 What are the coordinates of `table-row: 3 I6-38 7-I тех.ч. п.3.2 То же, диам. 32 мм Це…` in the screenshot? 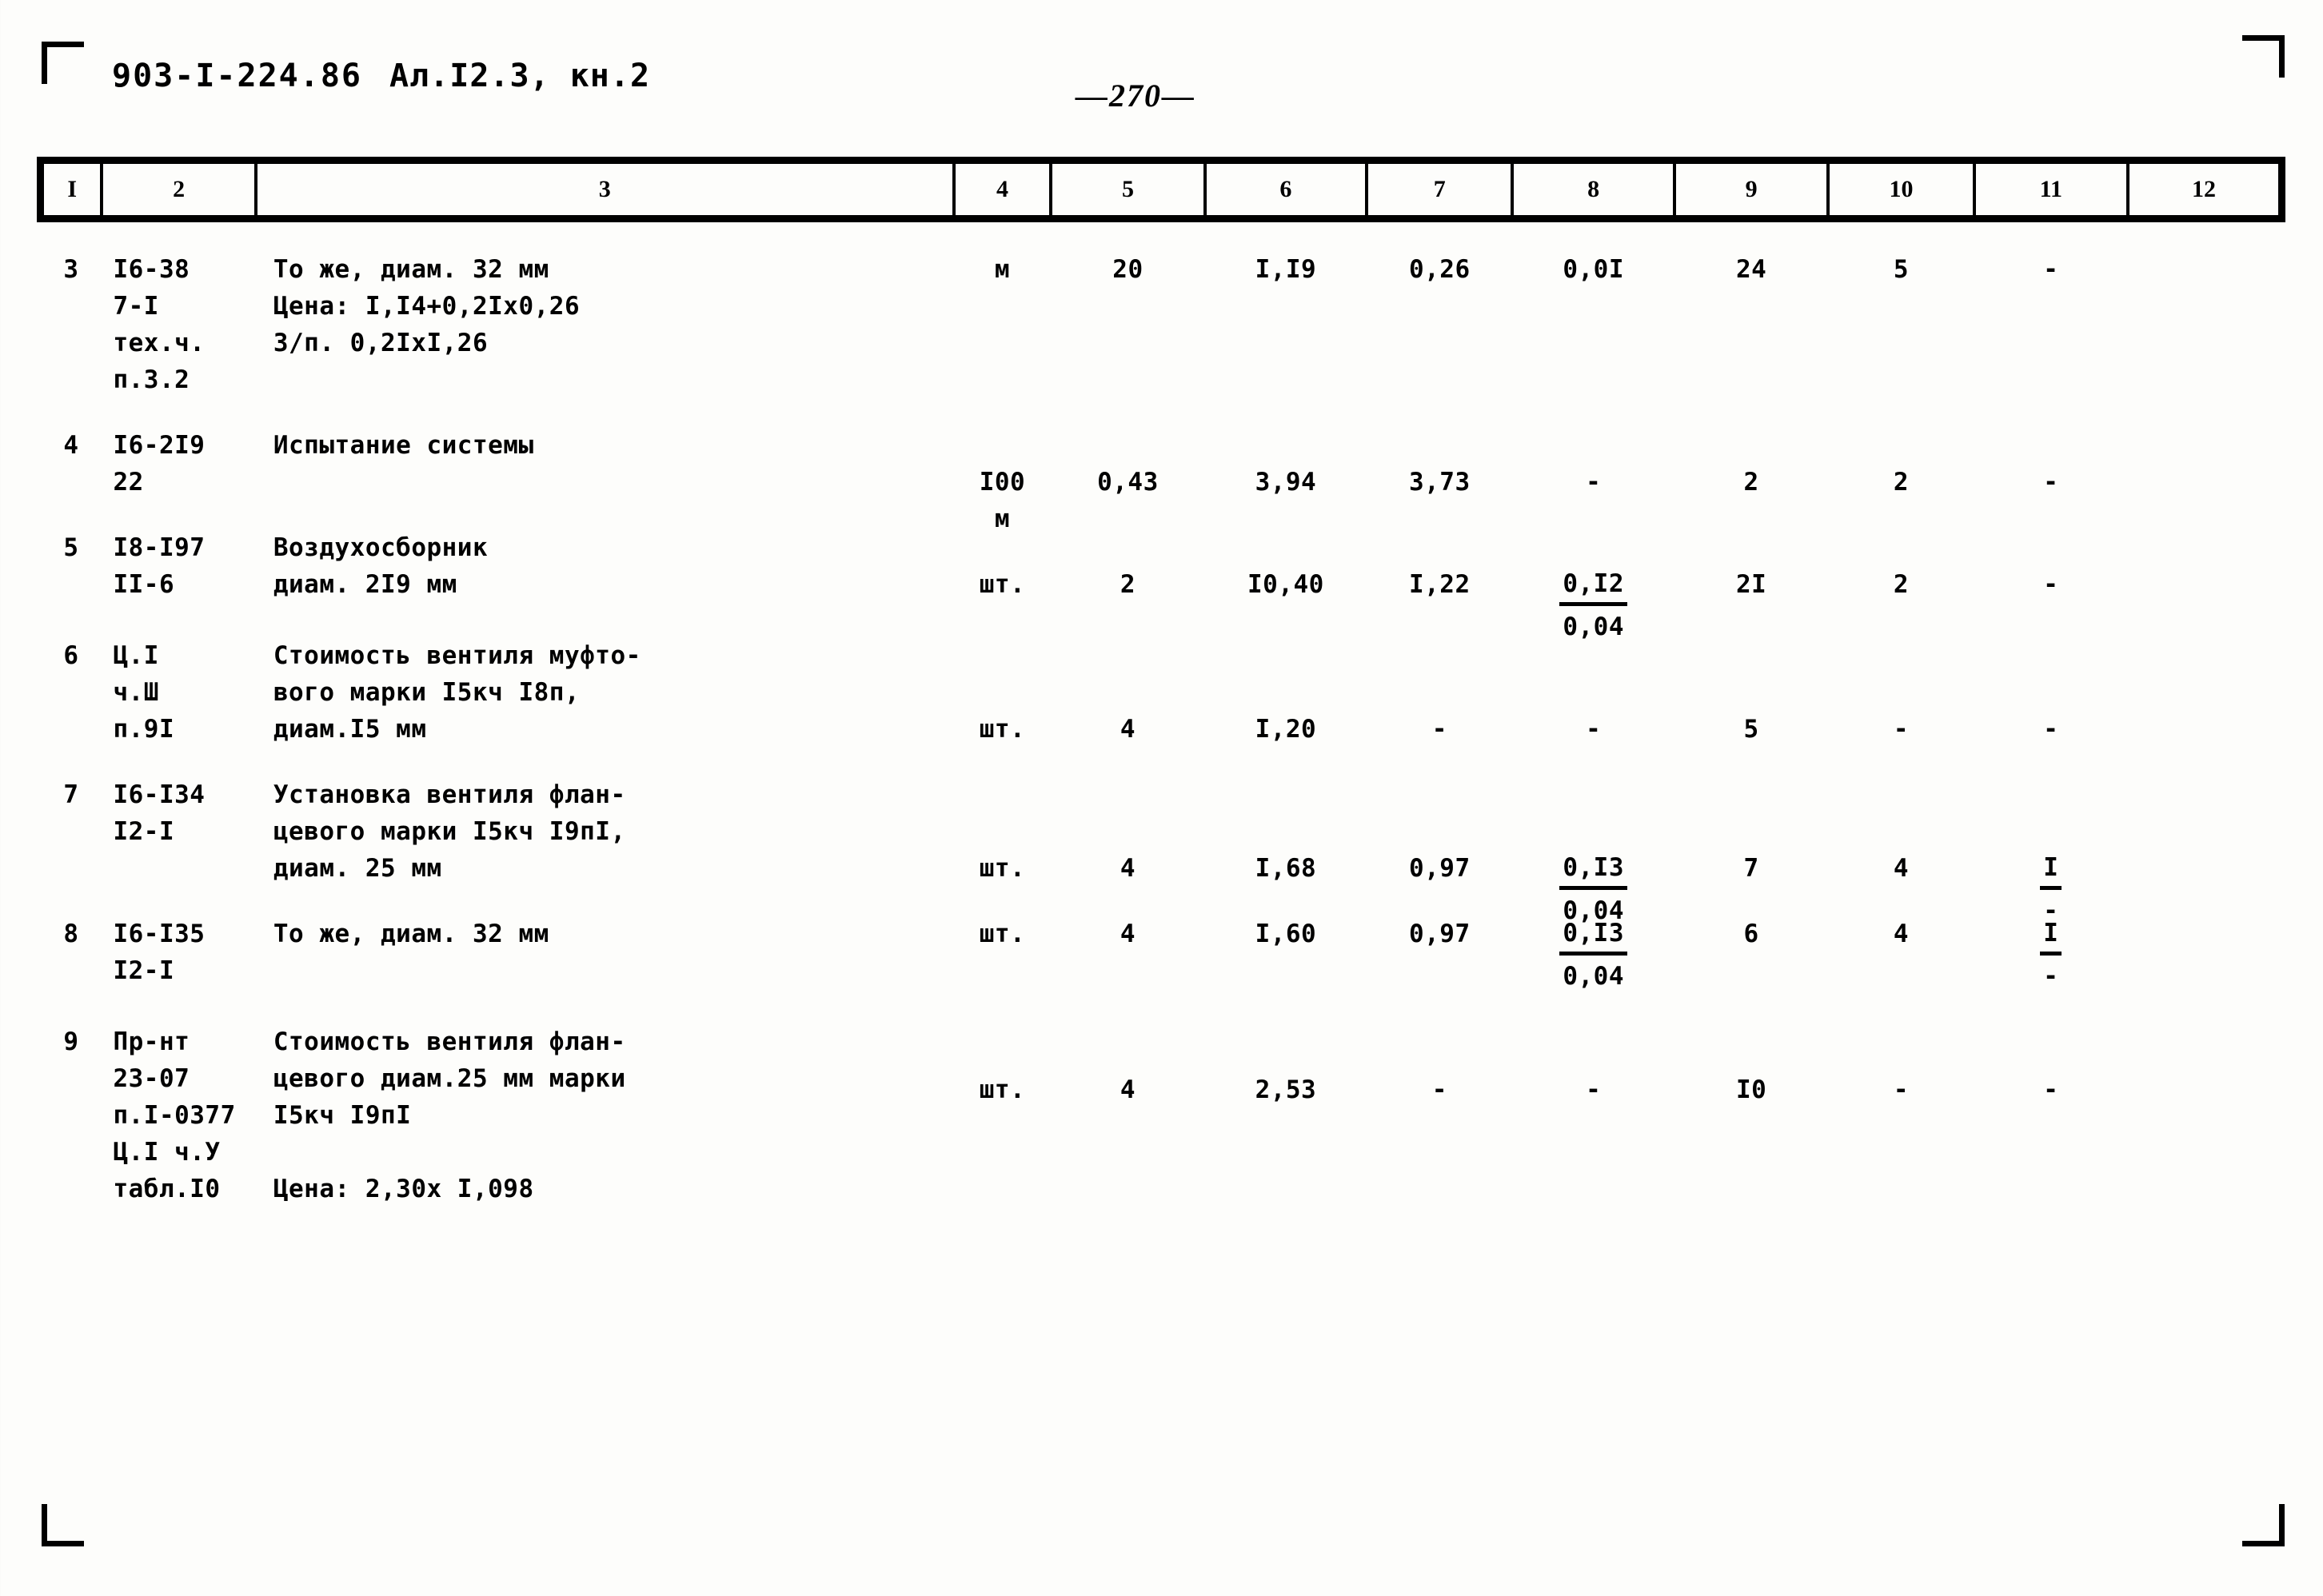 It's located at (1161, 324).